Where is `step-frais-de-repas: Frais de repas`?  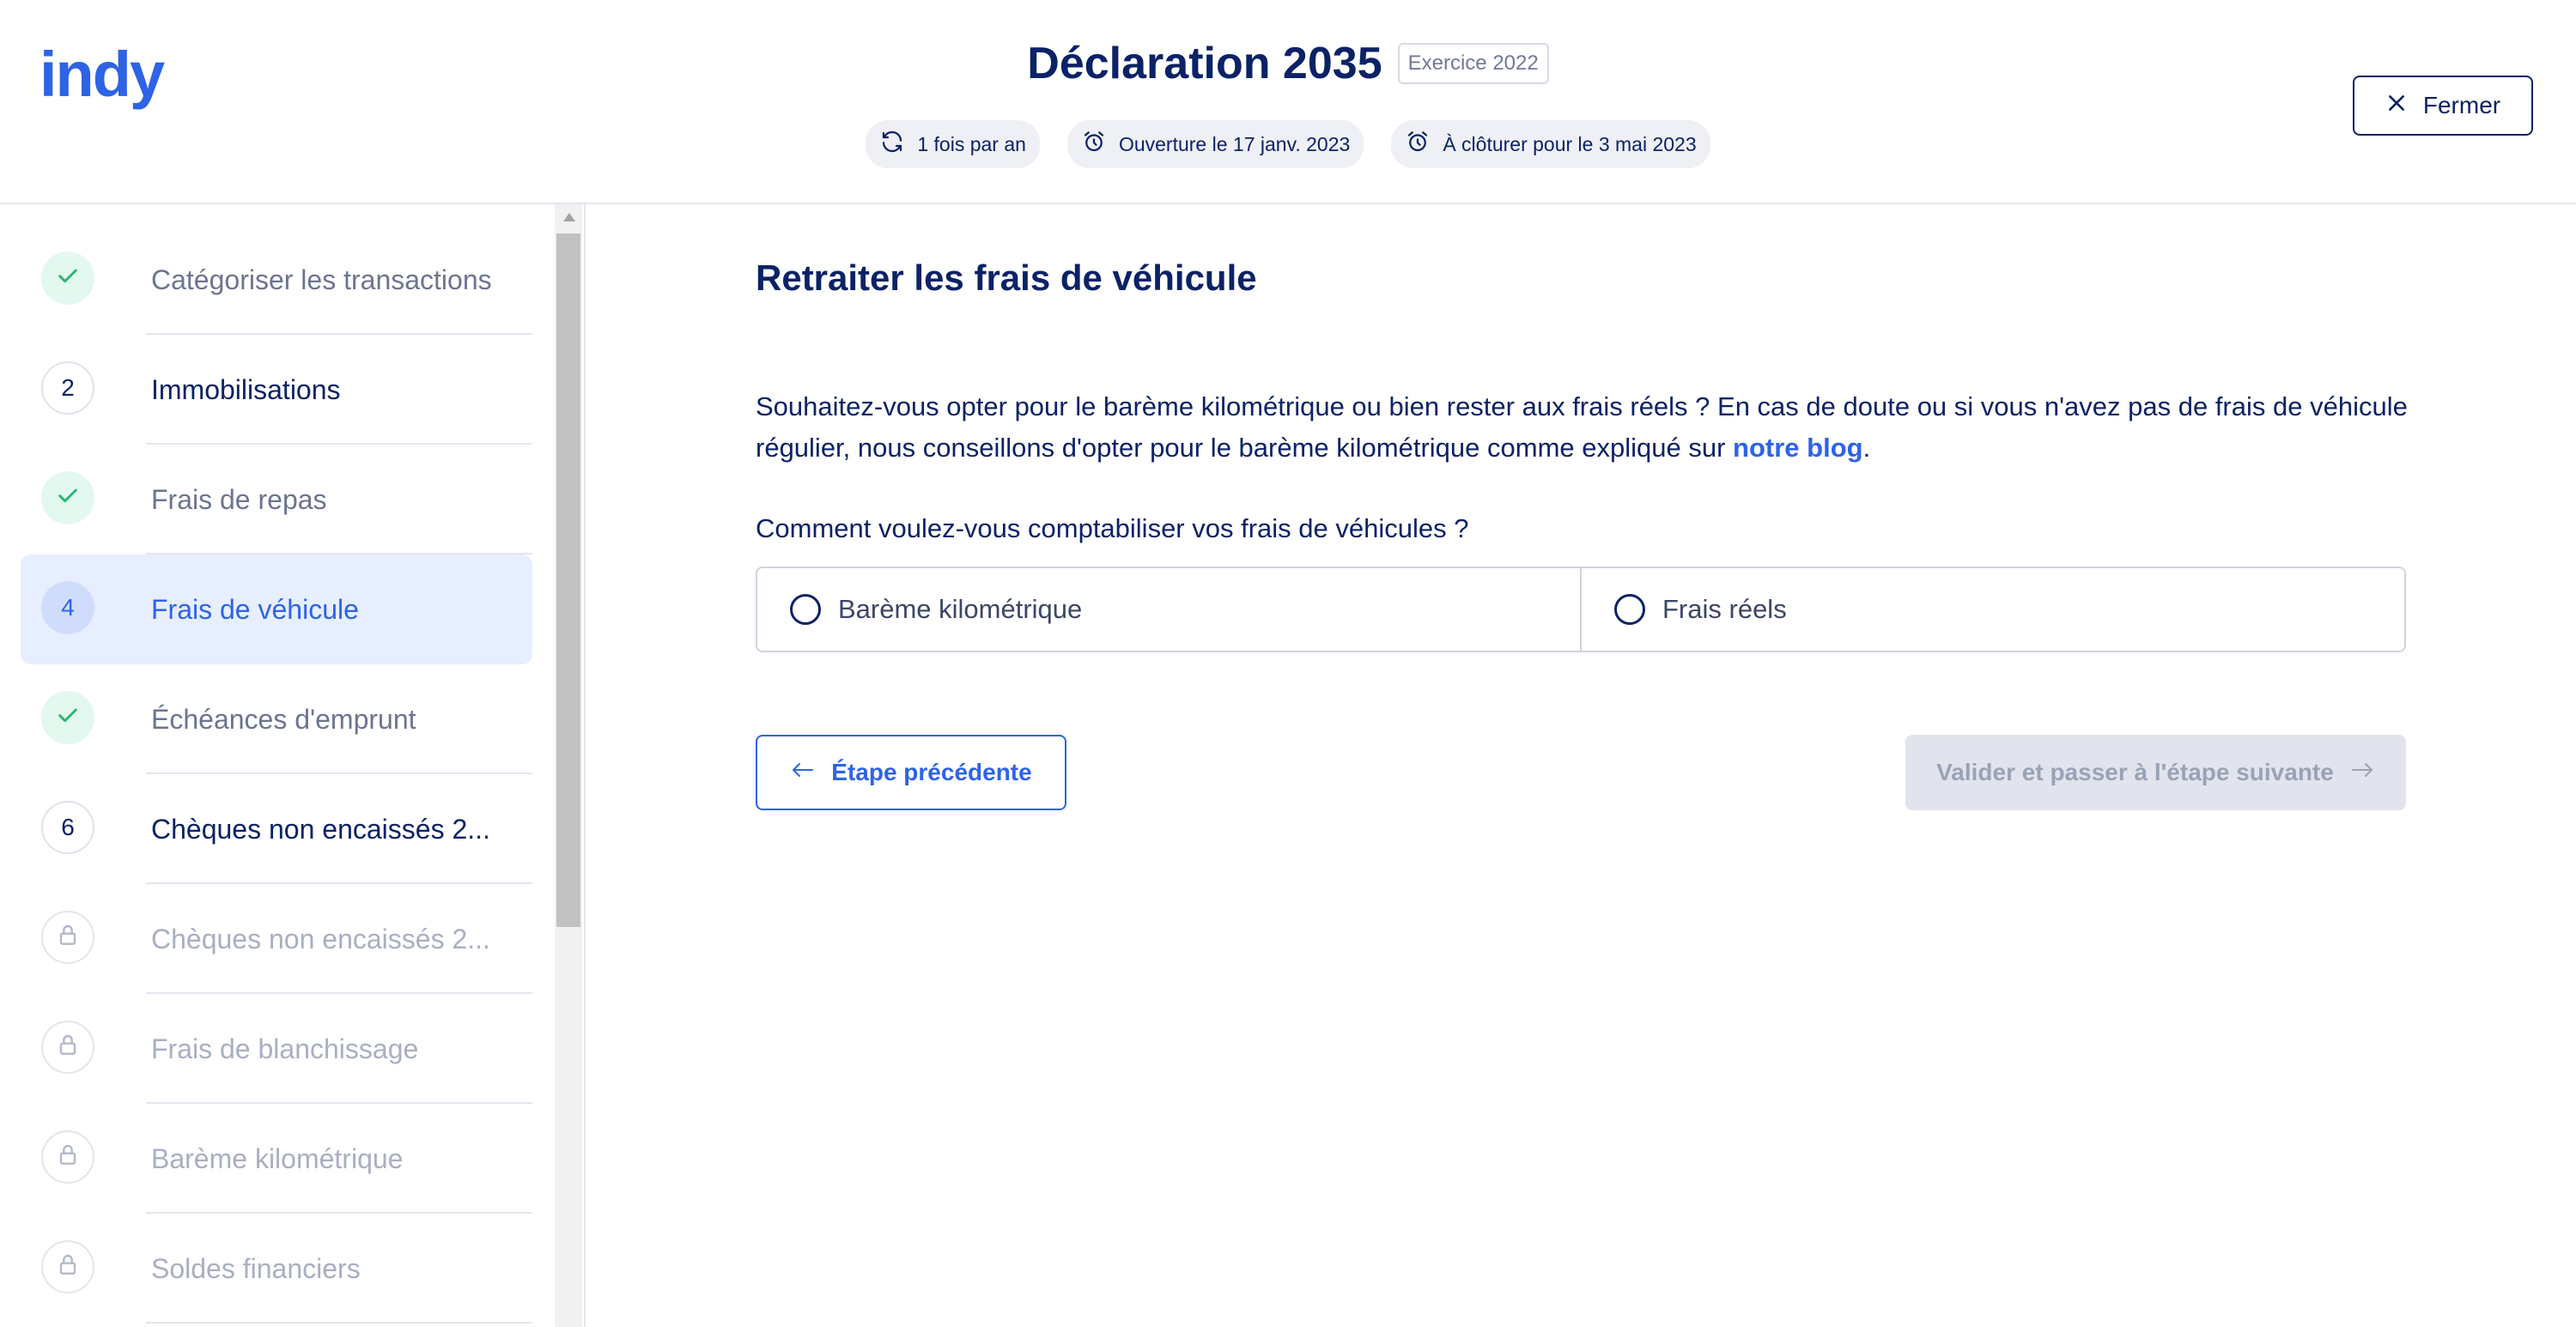
step-frais-de-repas: Frais de repas is located at coordinates (276, 499).